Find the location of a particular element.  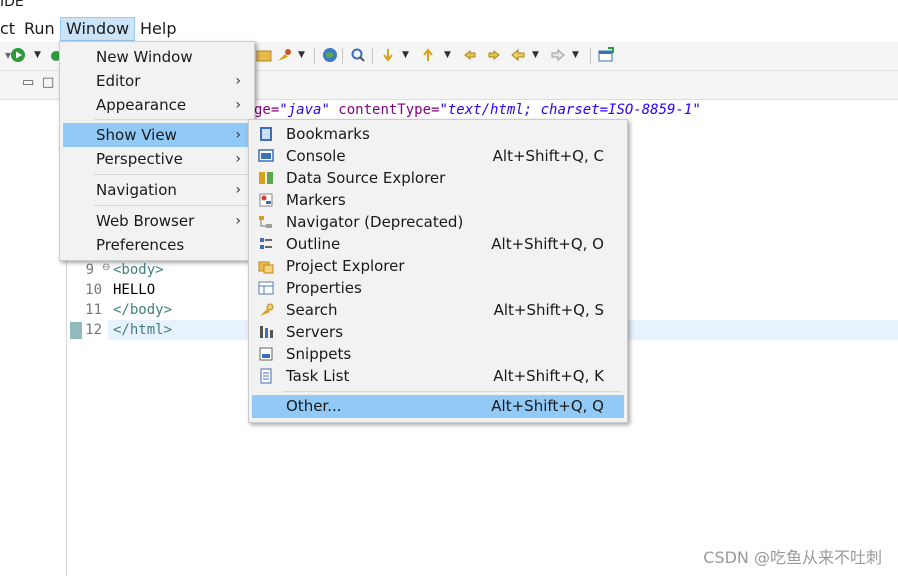

menu-item-label: Bookmarks is located at coordinates (328, 134).